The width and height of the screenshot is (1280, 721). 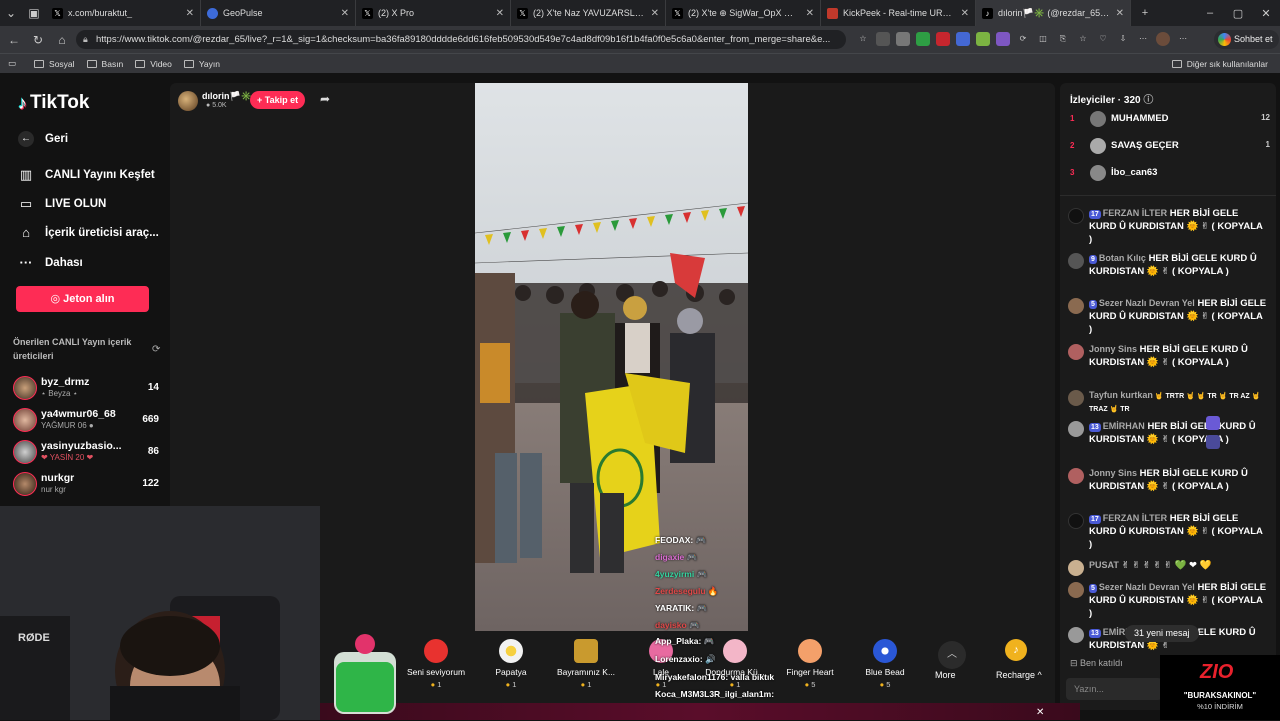 I want to click on sidebar-item-more: ··· Dahası, so click(x=50, y=262).